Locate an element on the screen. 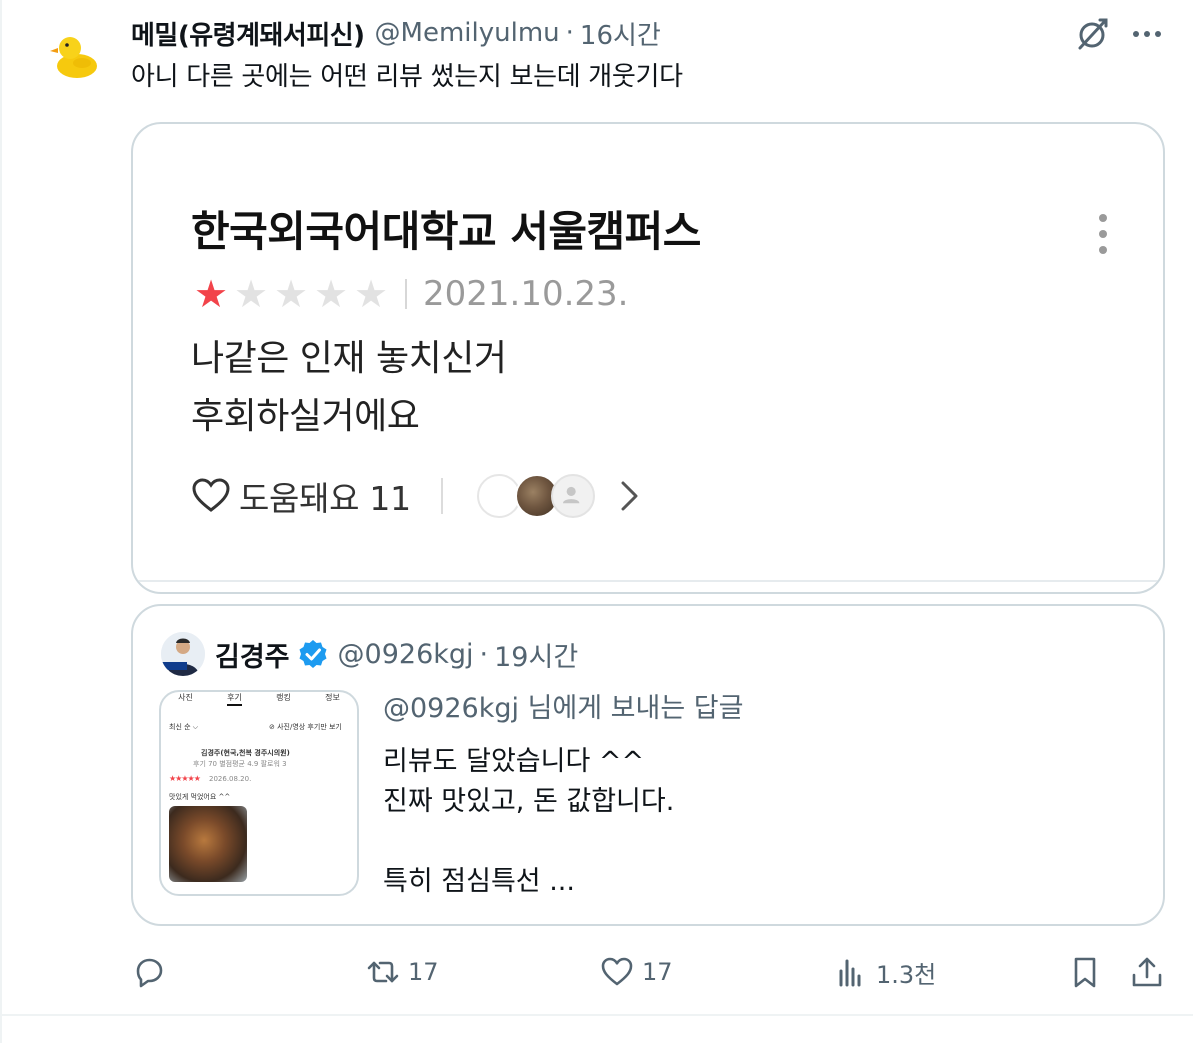 The height and width of the screenshot is (1043, 1193). thumb-date: 2026.08.20. is located at coordinates (230, 779).